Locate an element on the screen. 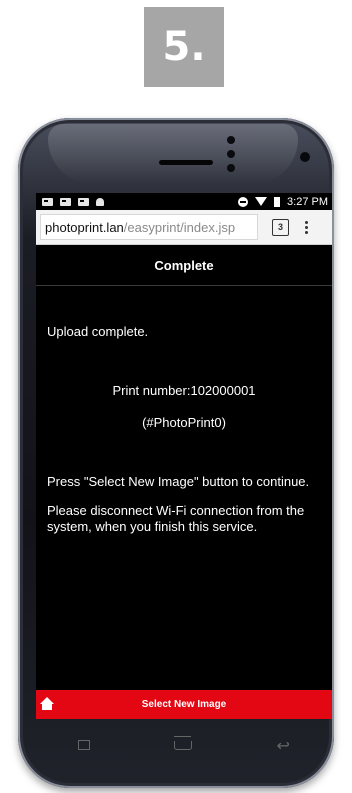  android-nav-bar: ↩ is located at coordinates (184, 745).